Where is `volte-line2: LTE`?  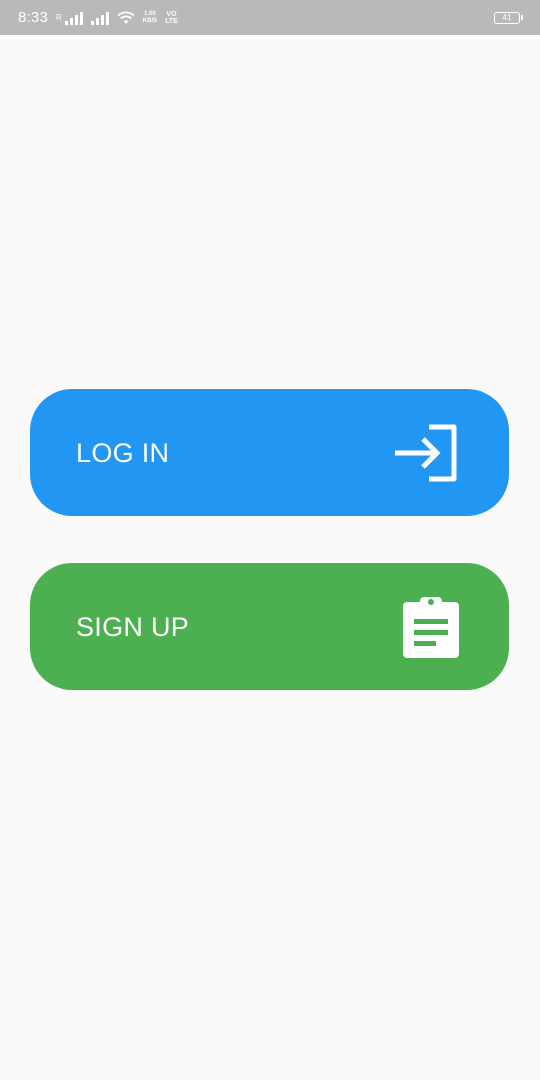
volte-line2: LTE is located at coordinates (171, 21).